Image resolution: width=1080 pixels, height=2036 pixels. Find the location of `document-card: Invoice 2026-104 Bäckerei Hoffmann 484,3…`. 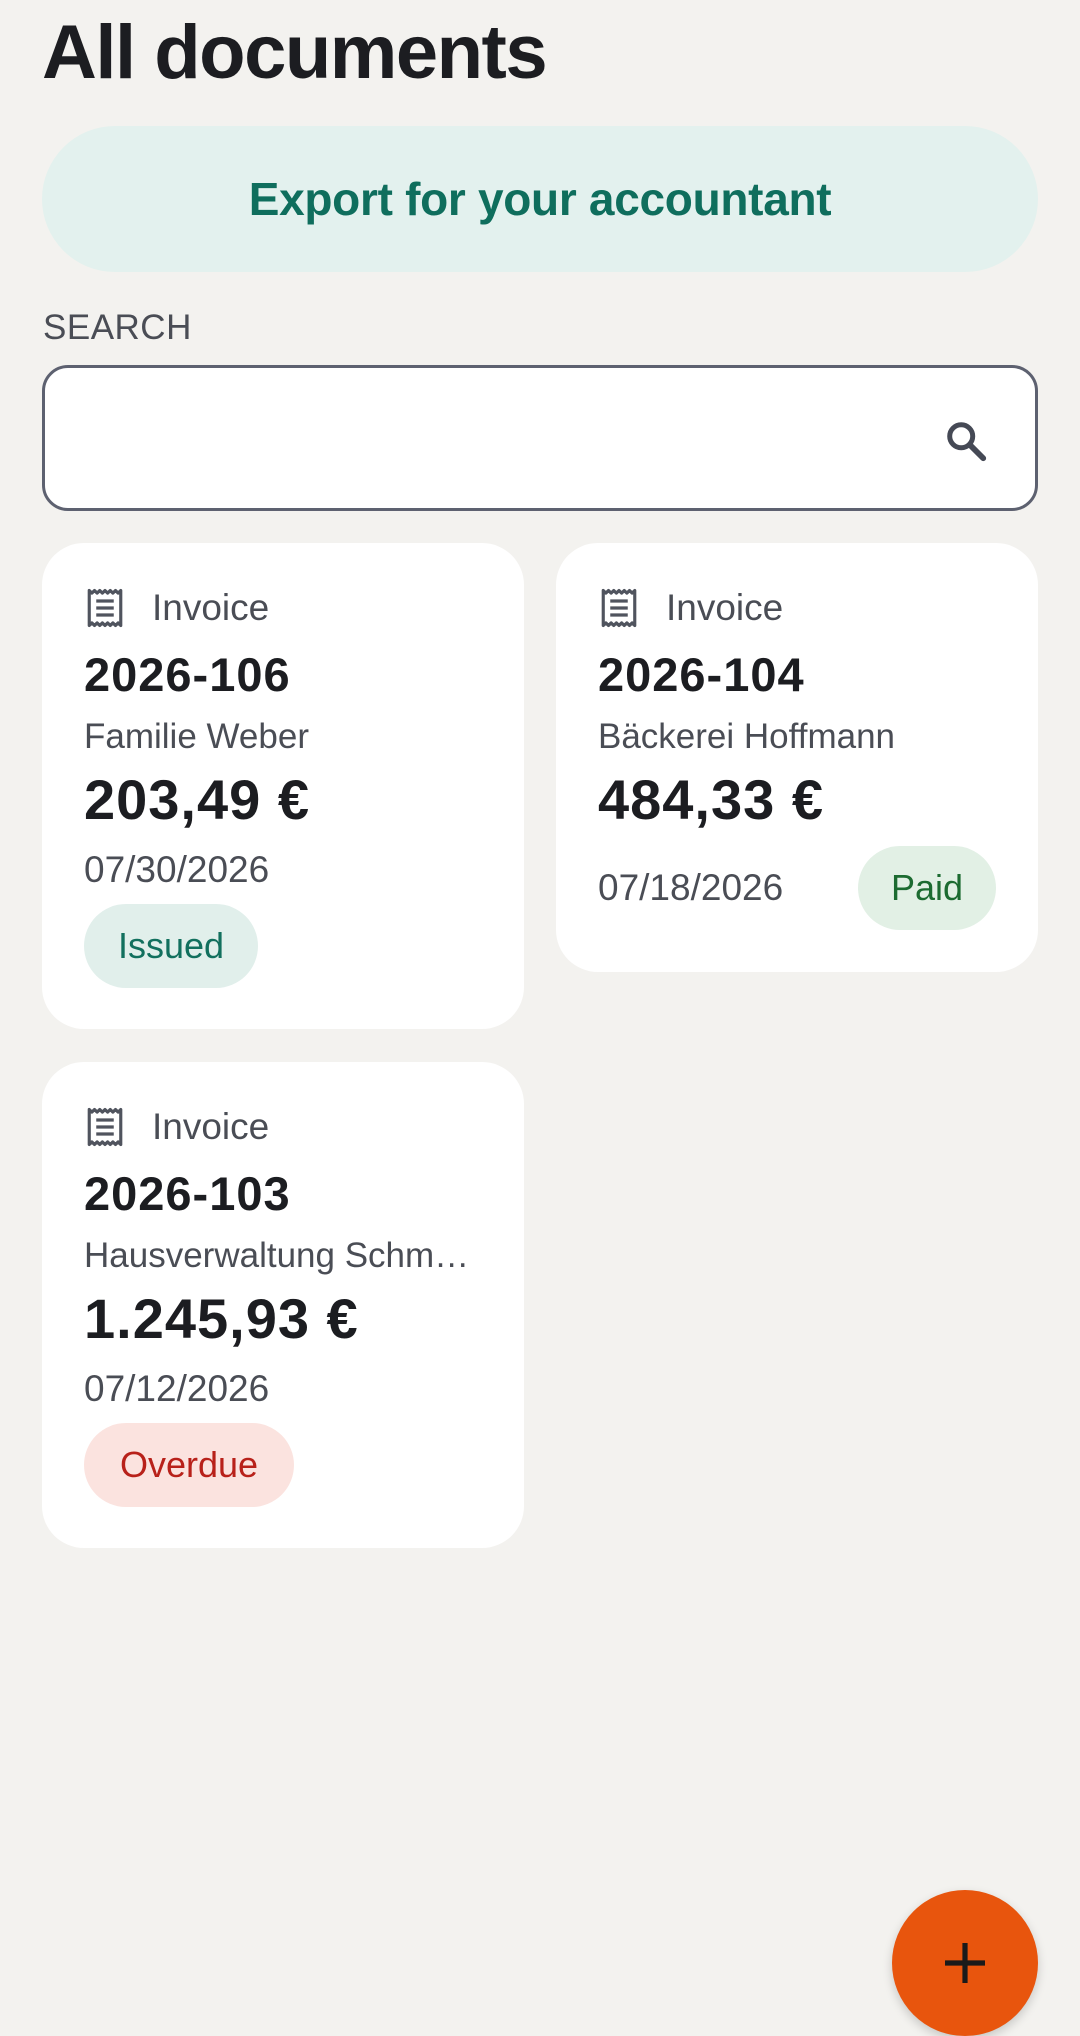

document-card: Invoice 2026-104 Bäckerei Hoffmann 484,3… is located at coordinates (797, 757).